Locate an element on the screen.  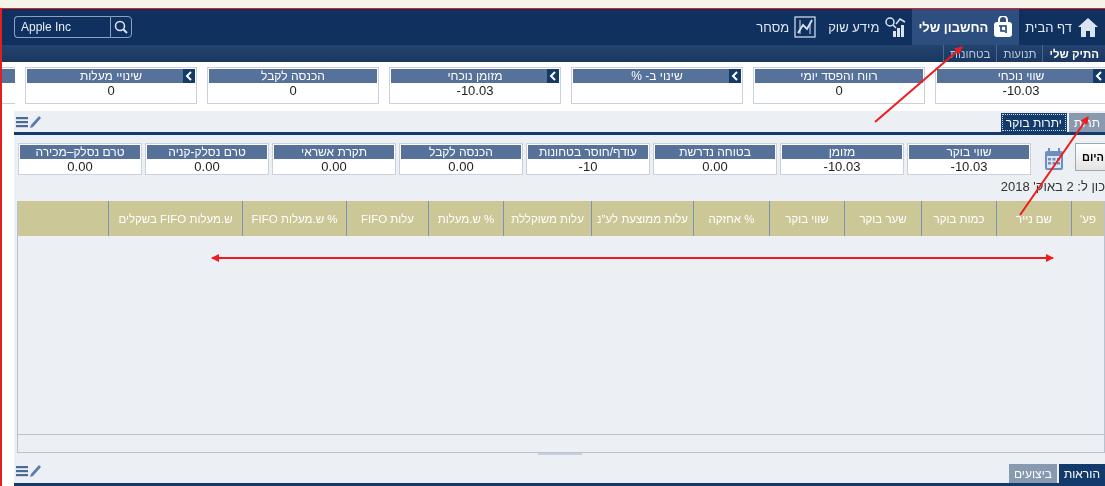
card-label: מזומן is located at coordinates (842, 152).